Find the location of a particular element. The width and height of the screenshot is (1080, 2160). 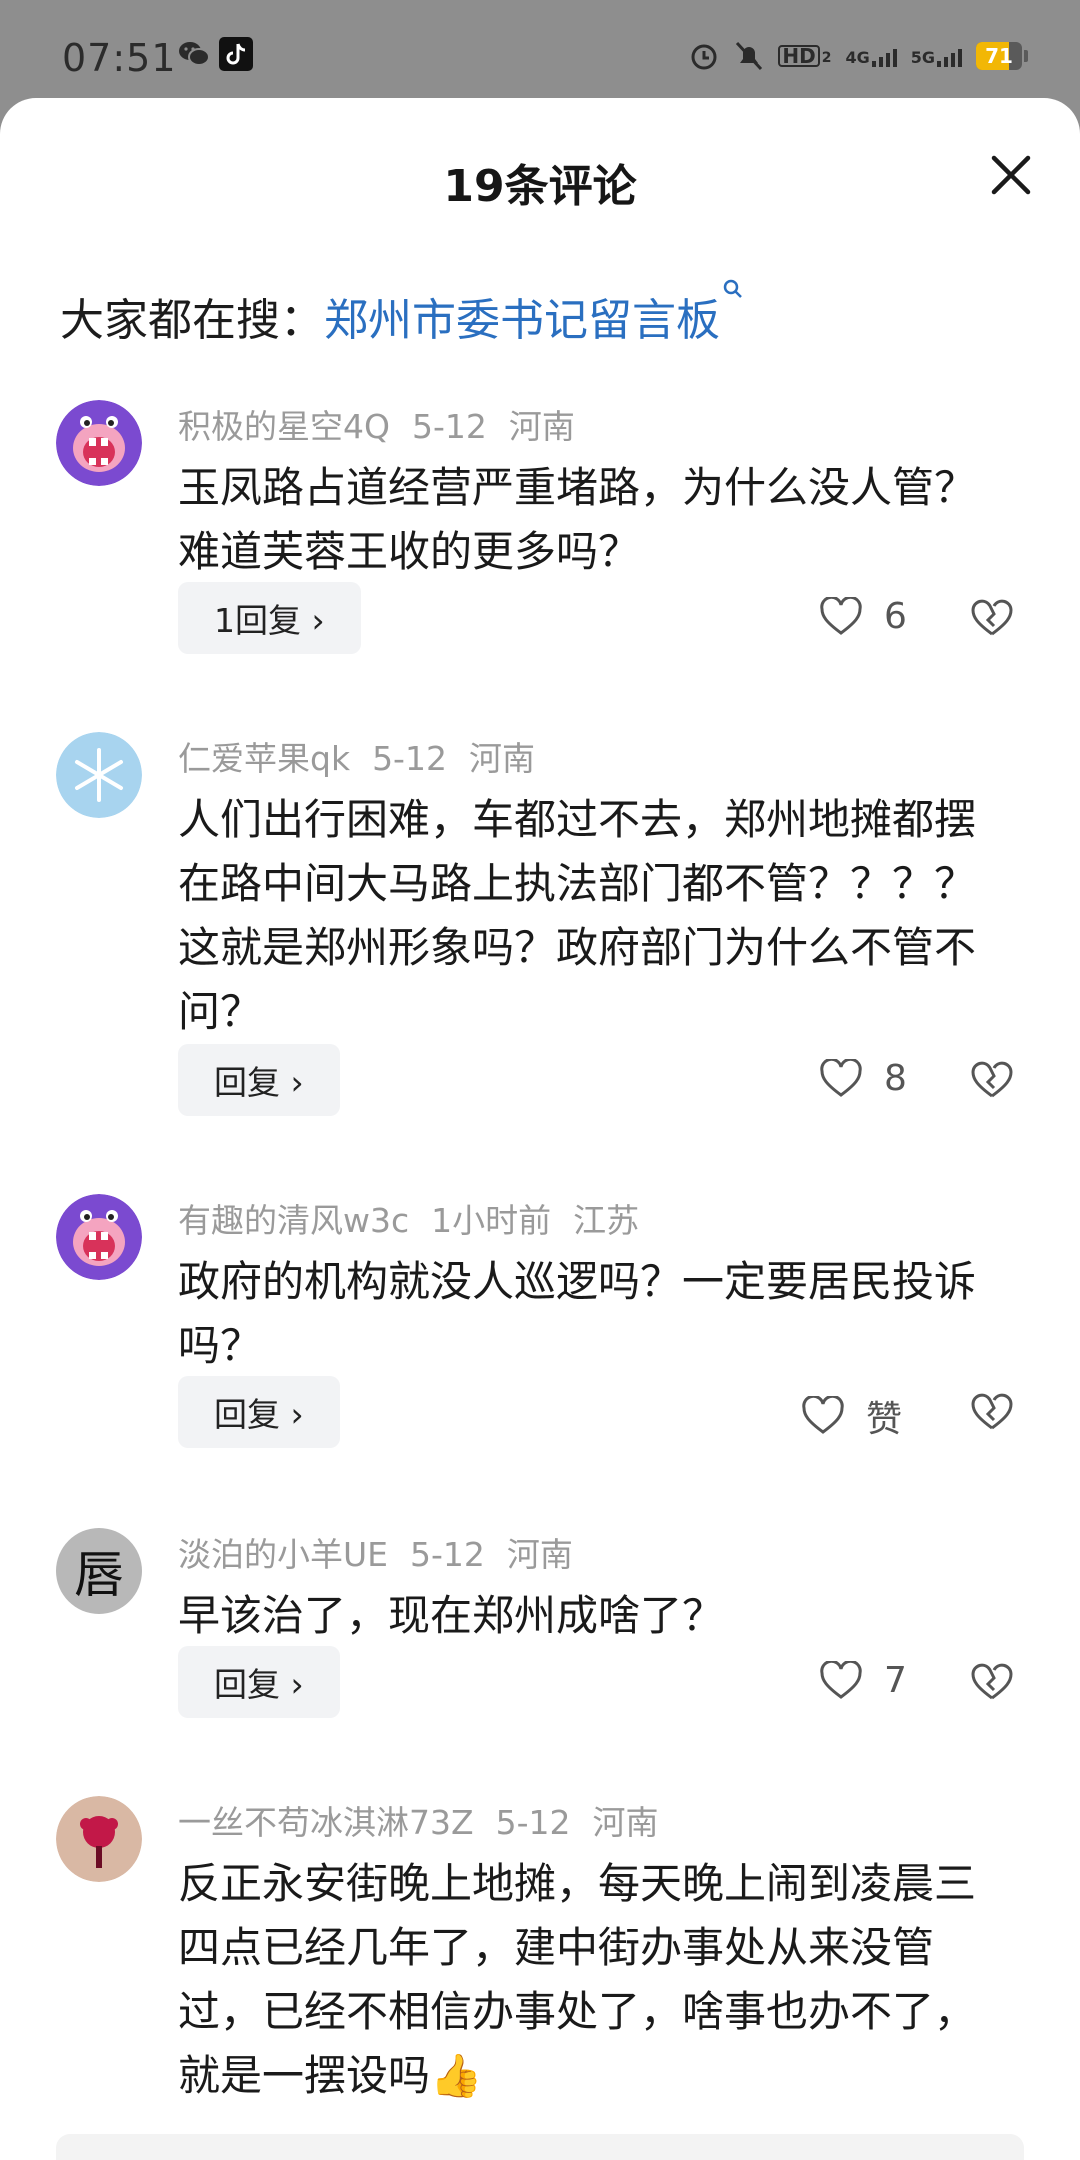

comment-text: 早该治了，现在郑州成啥了？ is located at coordinates (451, 1615).